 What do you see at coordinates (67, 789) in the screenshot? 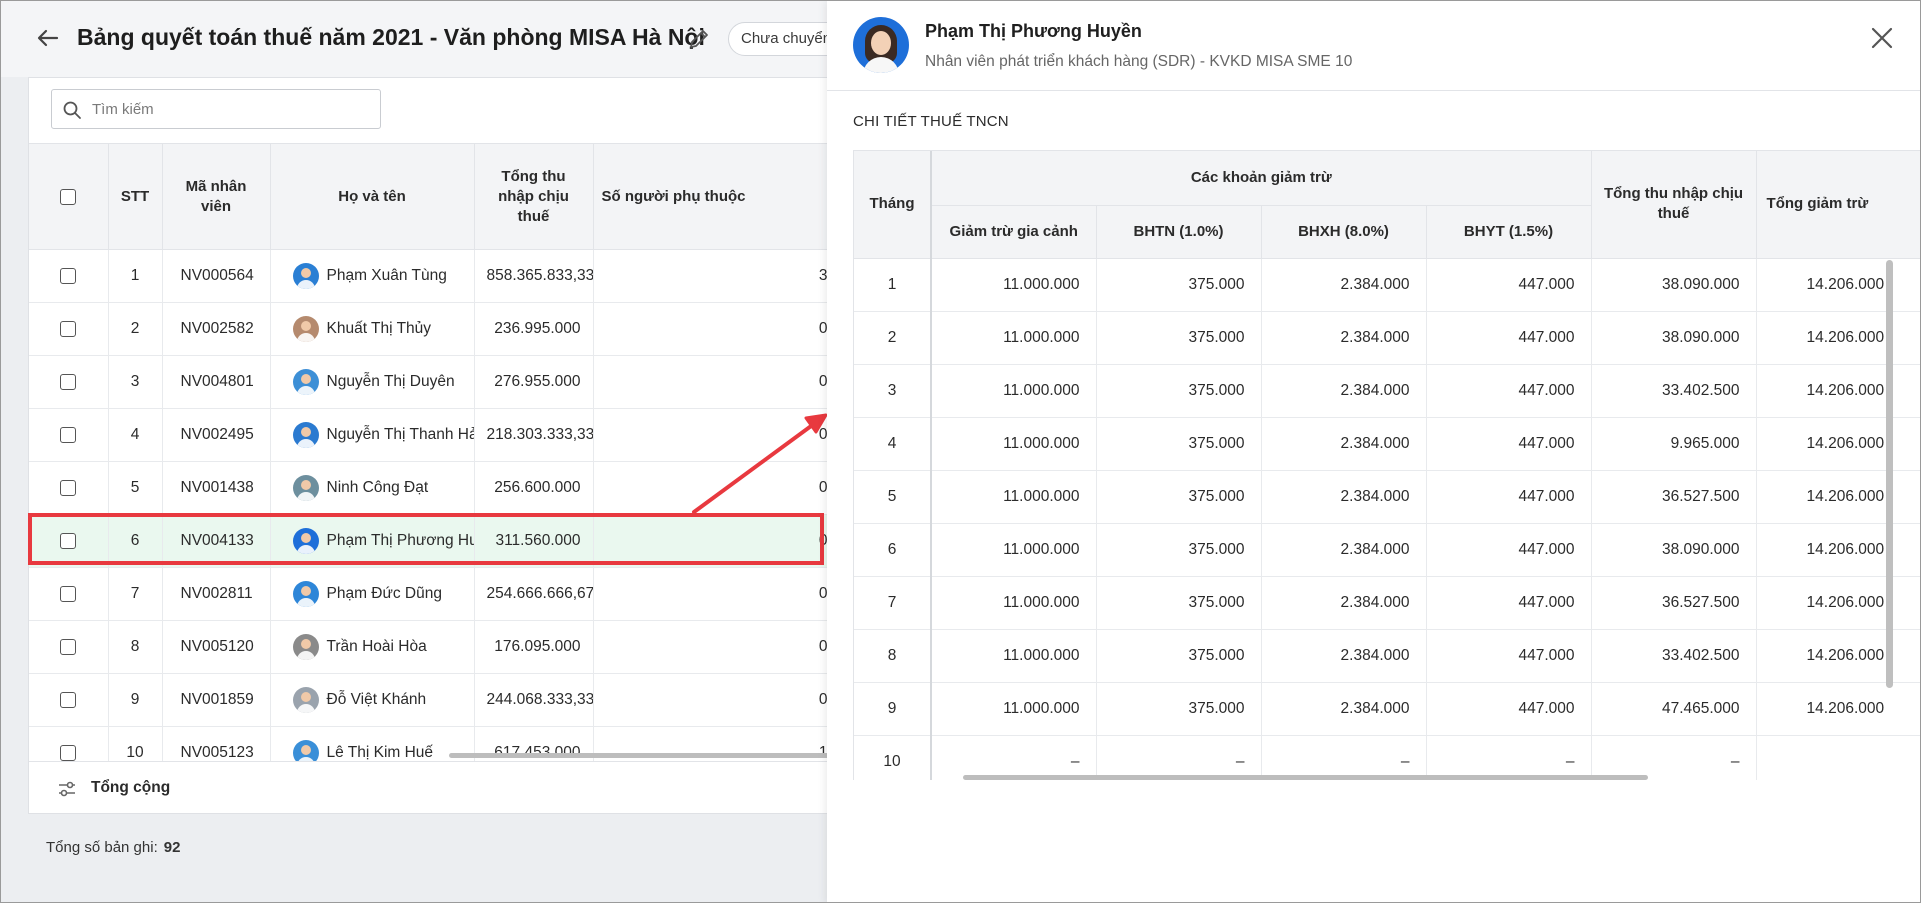
I see `sliders-icon` at bounding box center [67, 789].